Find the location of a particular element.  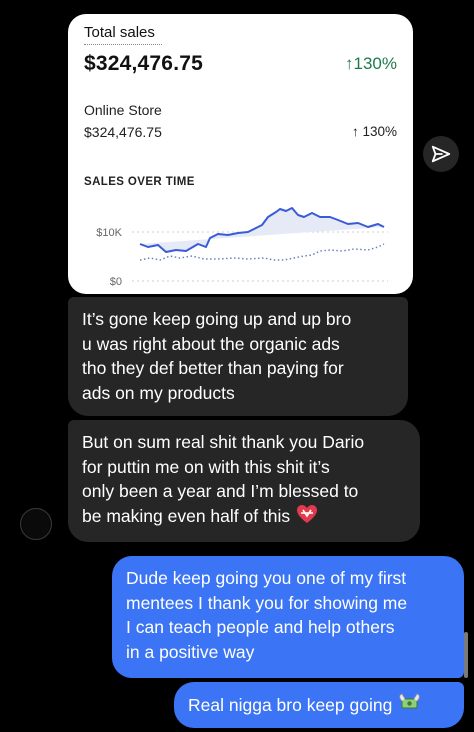

message-line: Dude keep going you one of my first is located at coordinates (266, 578).